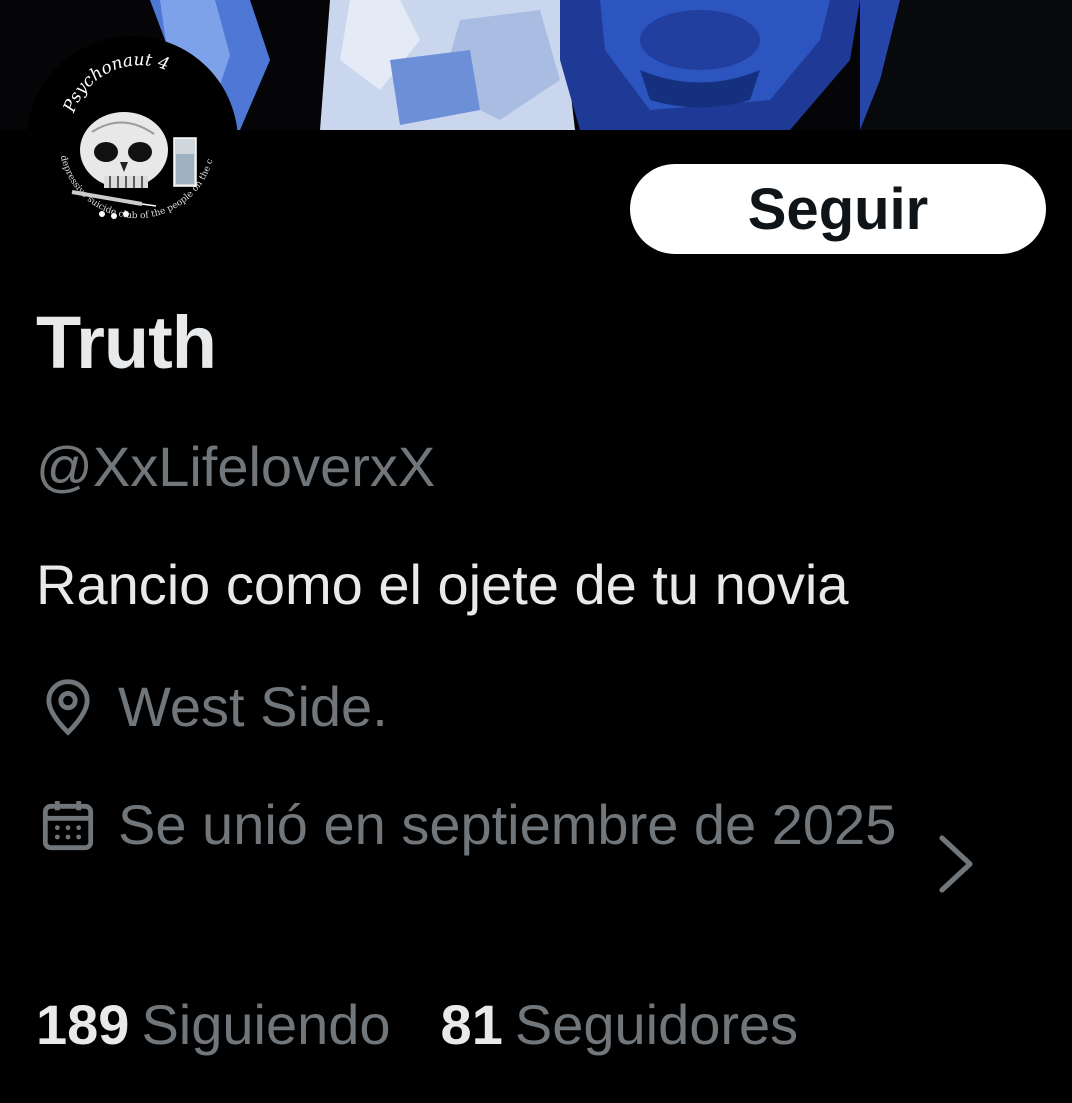  I want to click on location-pin-icon, so click(68, 707).